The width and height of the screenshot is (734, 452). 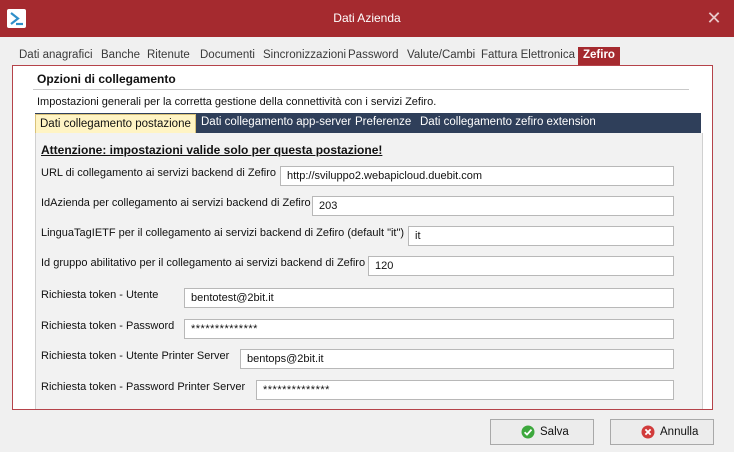 What do you see at coordinates (361, 89) in the screenshot?
I see `section-divider` at bounding box center [361, 89].